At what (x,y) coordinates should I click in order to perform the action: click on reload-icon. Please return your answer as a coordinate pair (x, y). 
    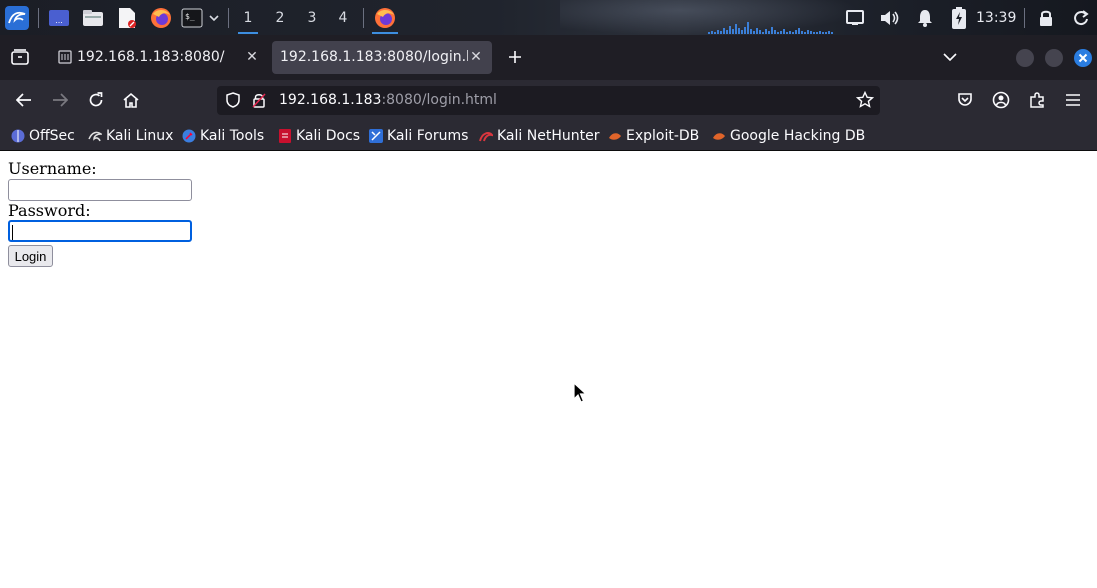
    Looking at the image, I should click on (96, 99).